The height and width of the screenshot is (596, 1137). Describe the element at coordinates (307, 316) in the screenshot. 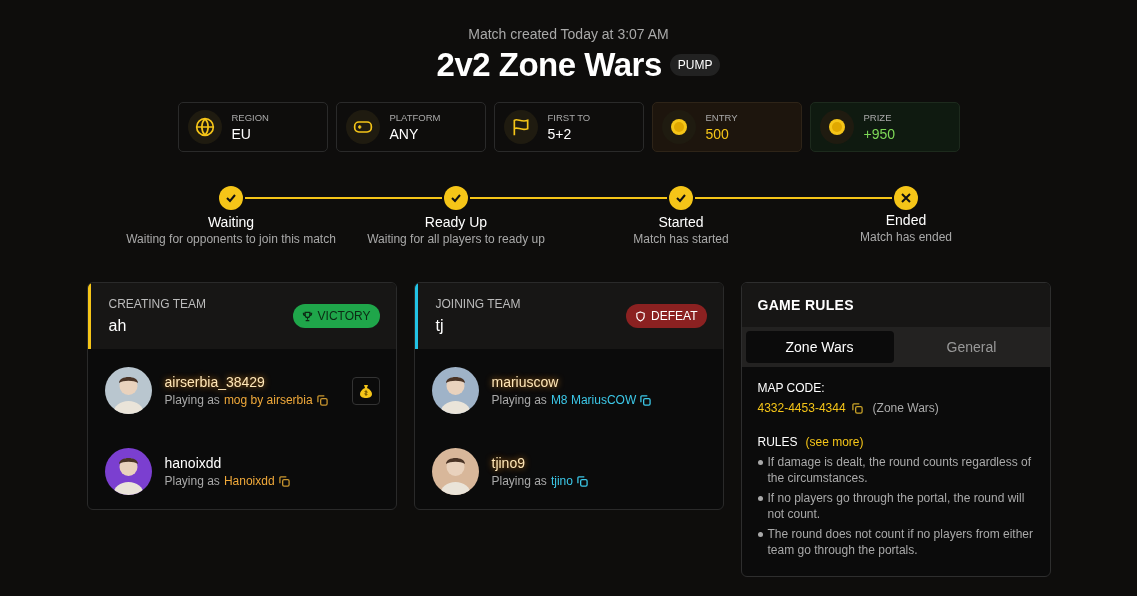

I see `trophy-icon` at that location.